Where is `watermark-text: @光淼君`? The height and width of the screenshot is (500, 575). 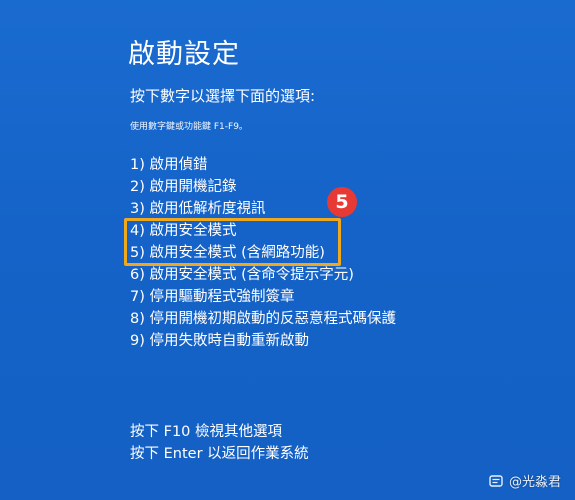 watermark-text: @光淼君 is located at coordinates (534, 482).